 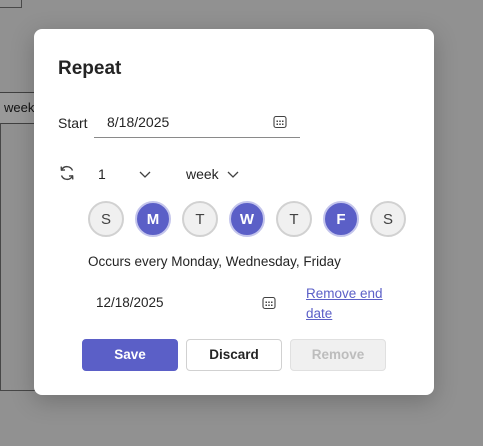 What do you see at coordinates (234, 355) in the screenshot?
I see `discard-button: Discard` at bounding box center [234, 355].